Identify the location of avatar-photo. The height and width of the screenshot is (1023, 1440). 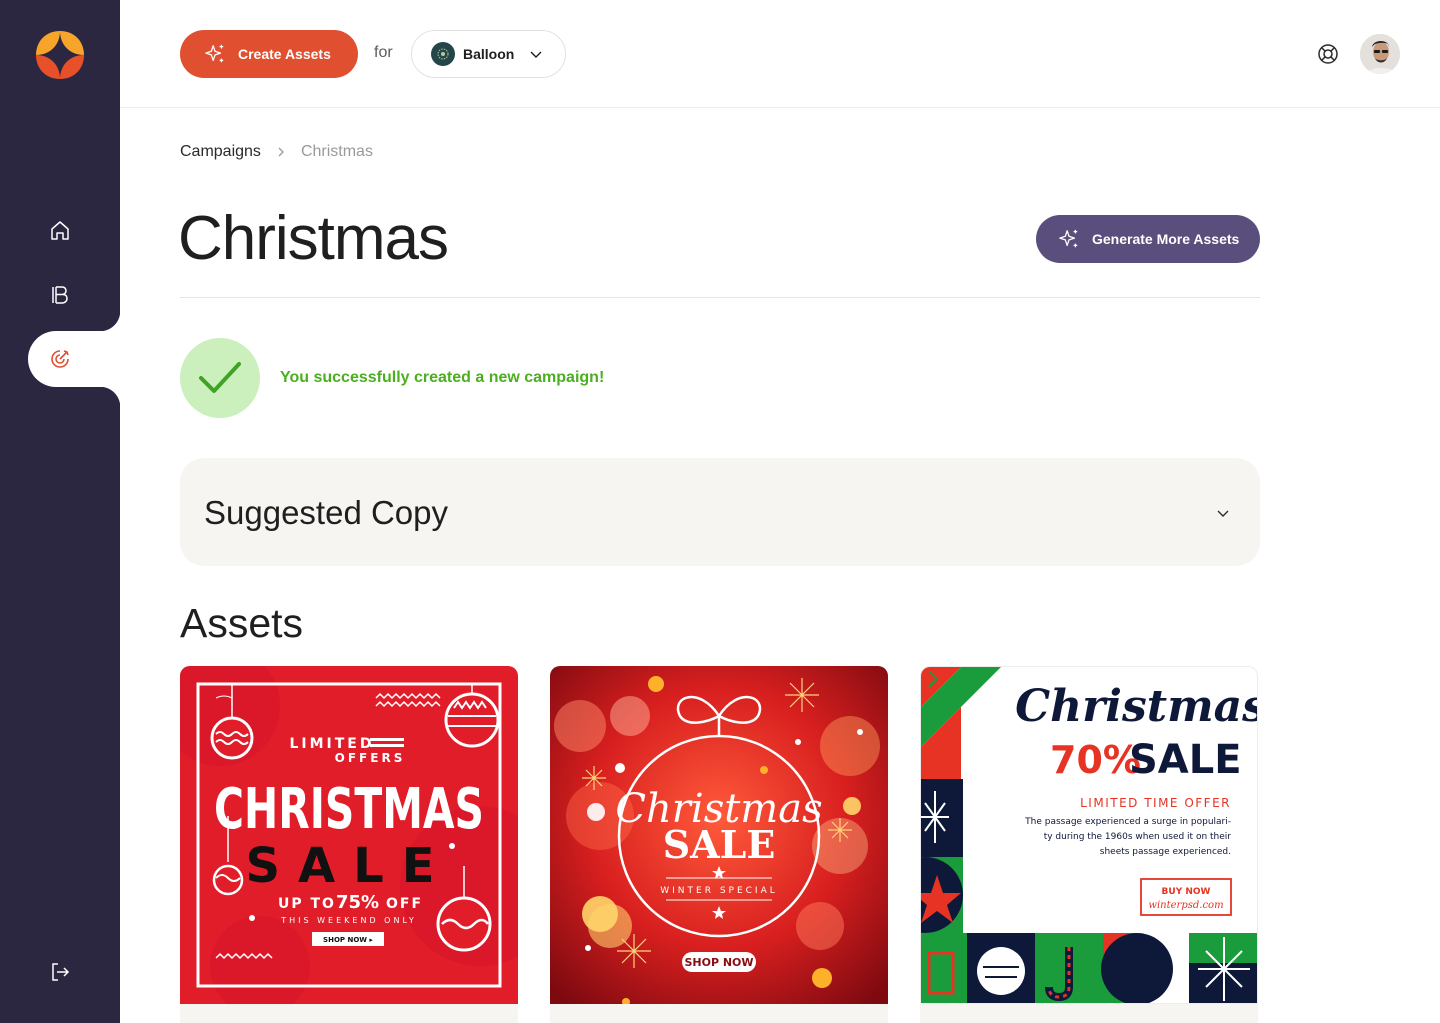
(1380, 54).